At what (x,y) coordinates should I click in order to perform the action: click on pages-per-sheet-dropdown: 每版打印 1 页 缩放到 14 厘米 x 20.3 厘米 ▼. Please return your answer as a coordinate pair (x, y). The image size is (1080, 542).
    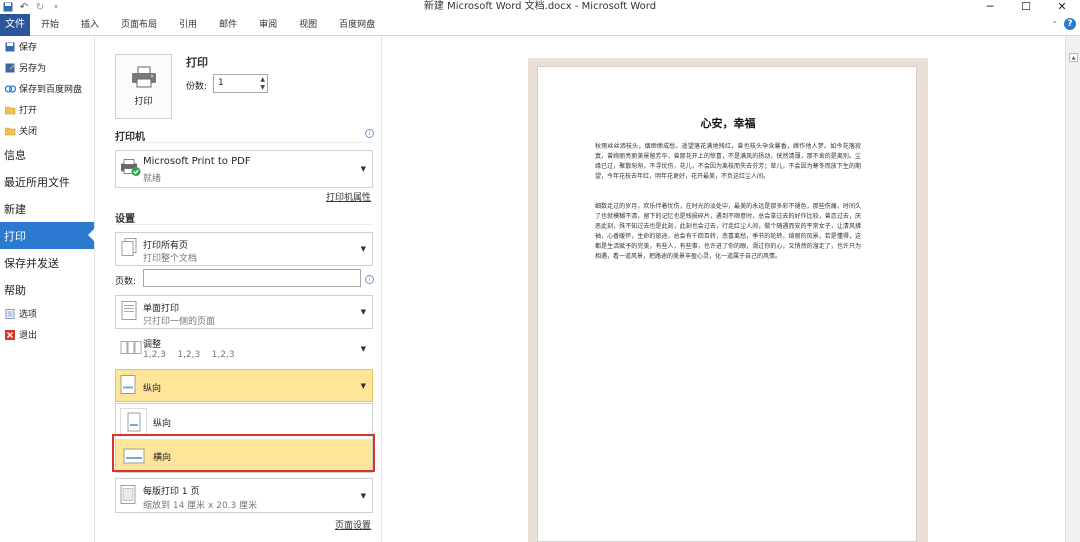
    Looking at the image, I should click on (244, 495).